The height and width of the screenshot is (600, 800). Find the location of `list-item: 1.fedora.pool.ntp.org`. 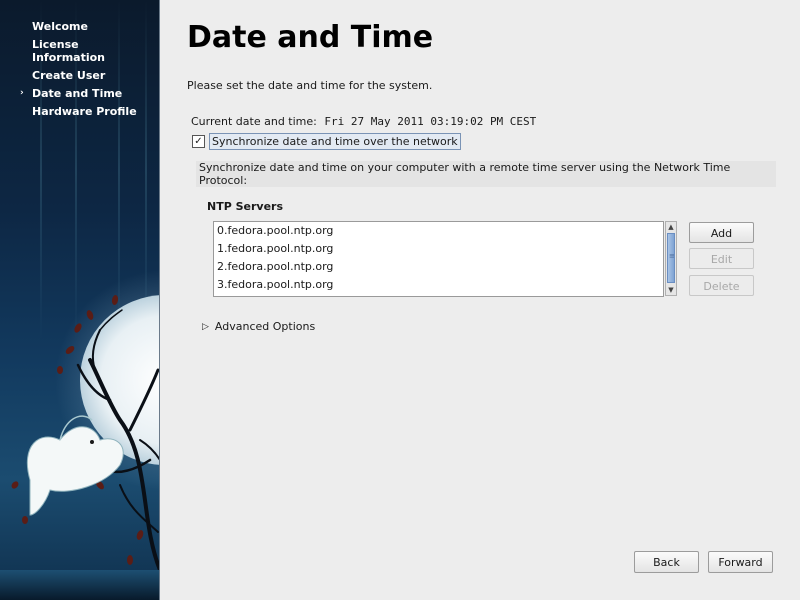

list-item: 1.fedora.pool.ntp.org is located at coordinates (438, 249).